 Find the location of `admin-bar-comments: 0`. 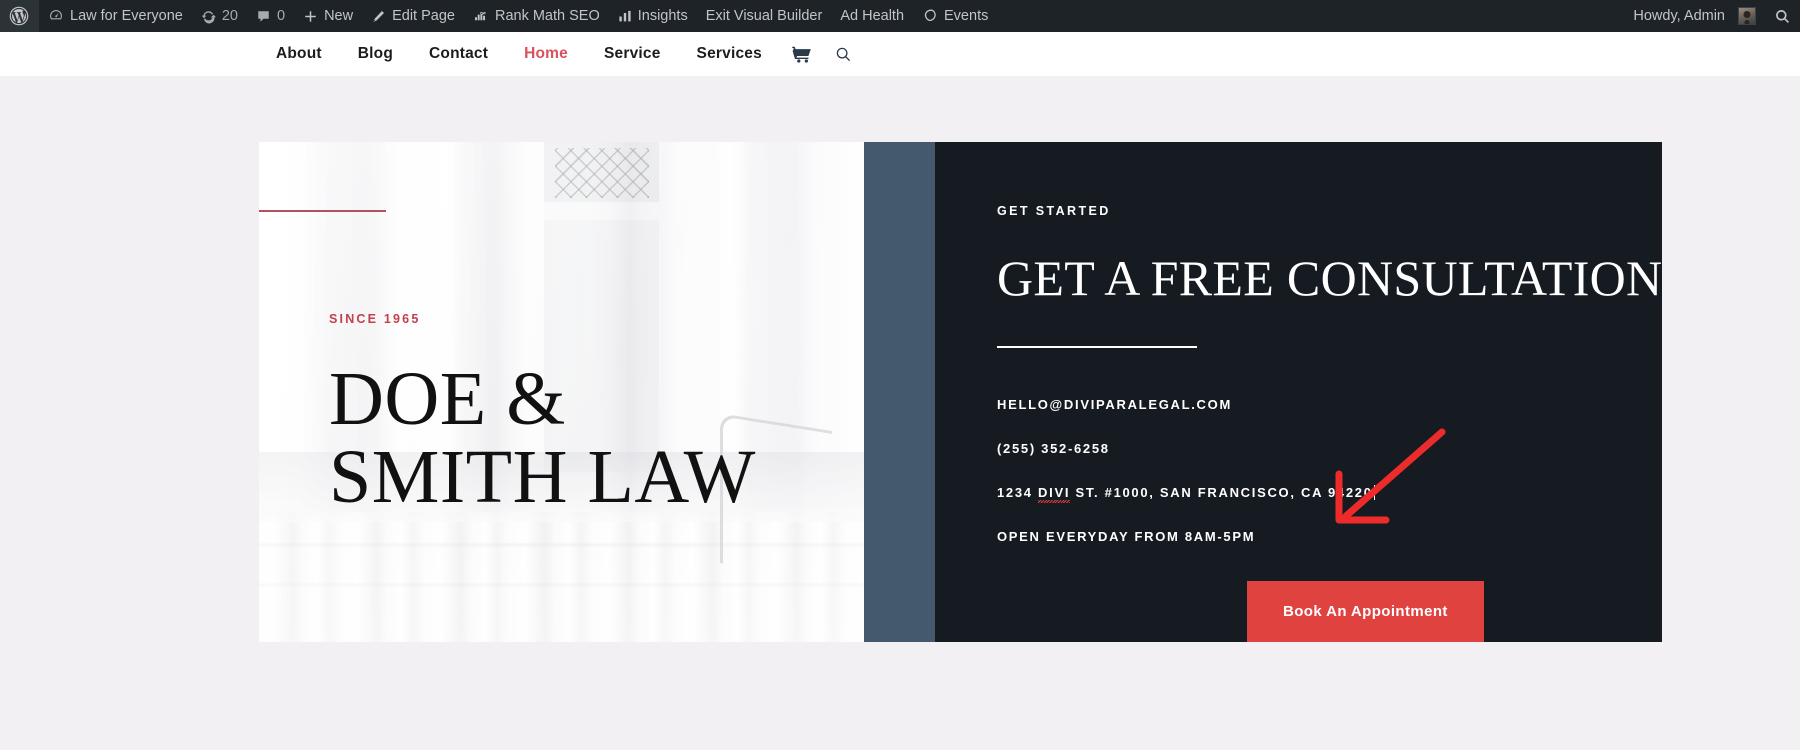

admin-bar-comments: 0 is located at coordinates (270, 16).